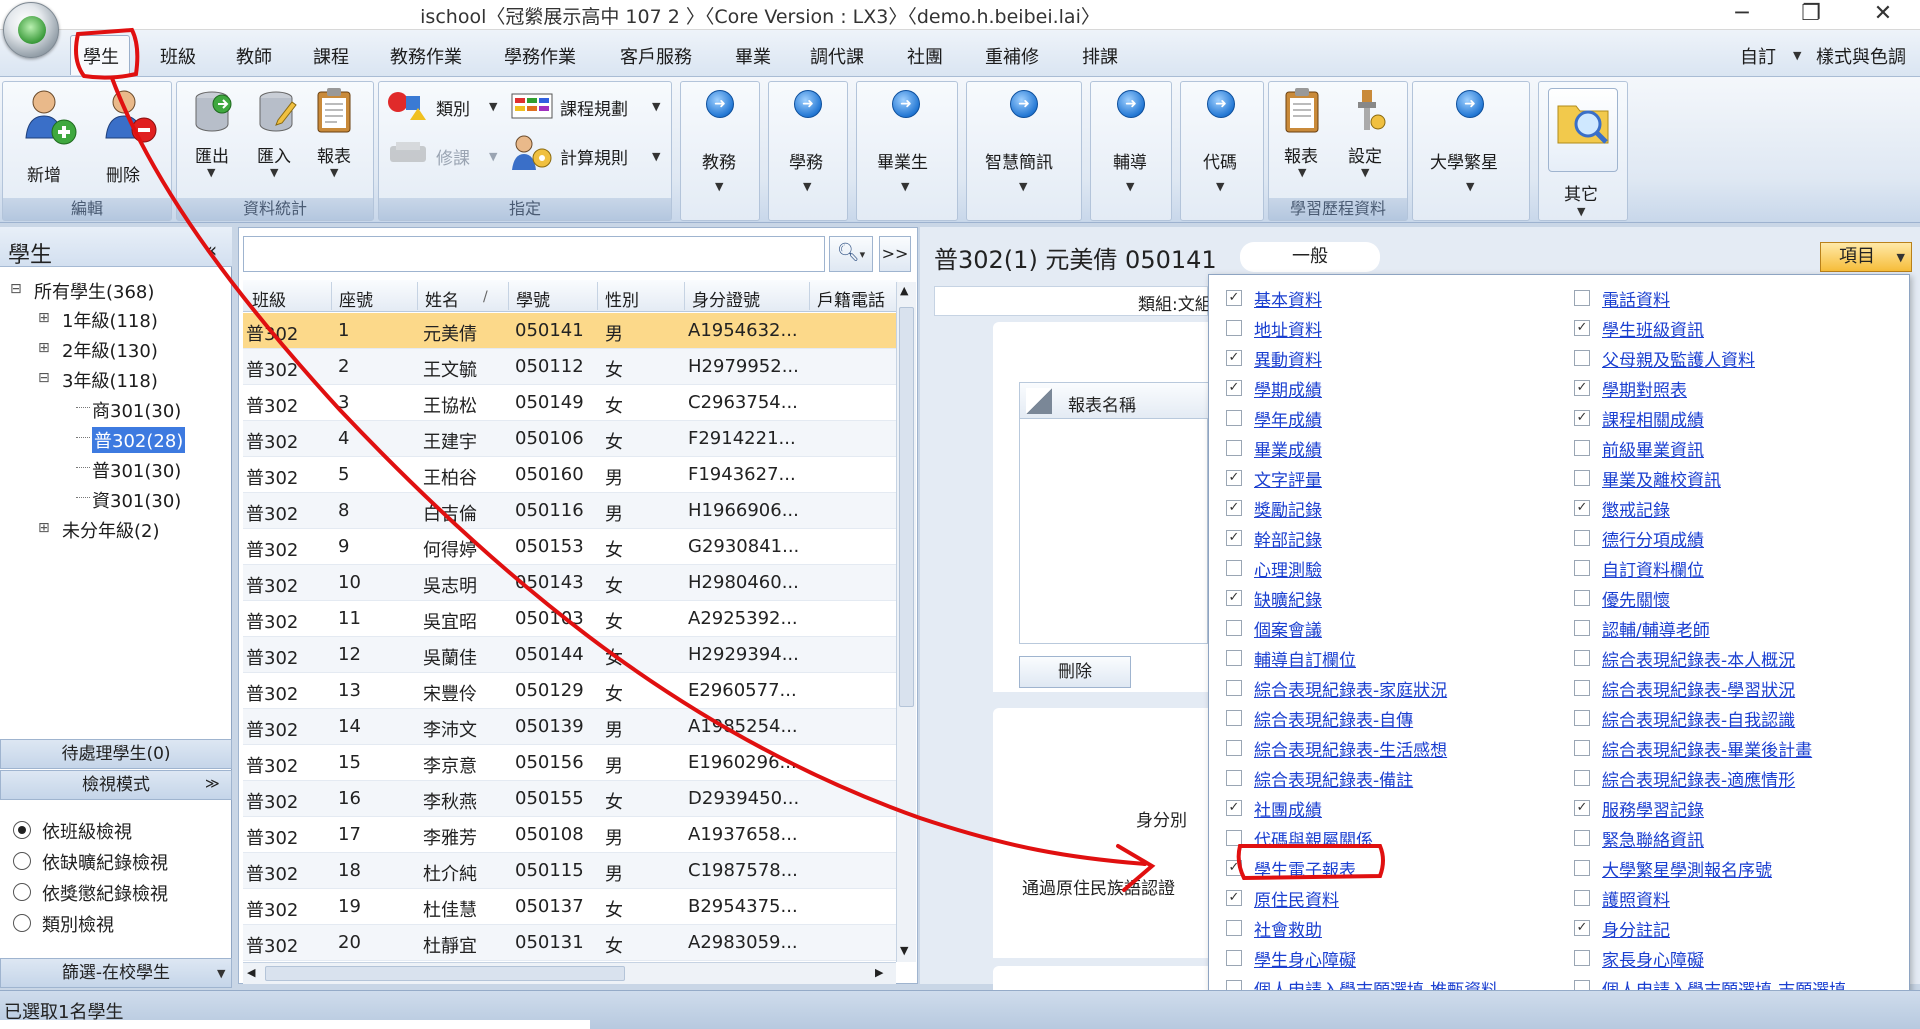 The width and height of the screenshot is (1920, 1029). What do you see at coordinates (110, 350) in the screenshot?
I see `tree-node: 2年級(130)` at bounding box center [110, 350].